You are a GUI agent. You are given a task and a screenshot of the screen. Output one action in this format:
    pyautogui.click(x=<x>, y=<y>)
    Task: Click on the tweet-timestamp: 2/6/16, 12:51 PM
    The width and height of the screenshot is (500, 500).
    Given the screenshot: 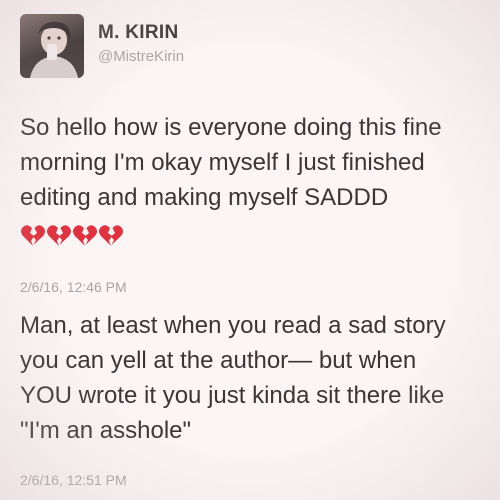 What is the action you would take?
    pyautogui.click(x=73, y=480)
    